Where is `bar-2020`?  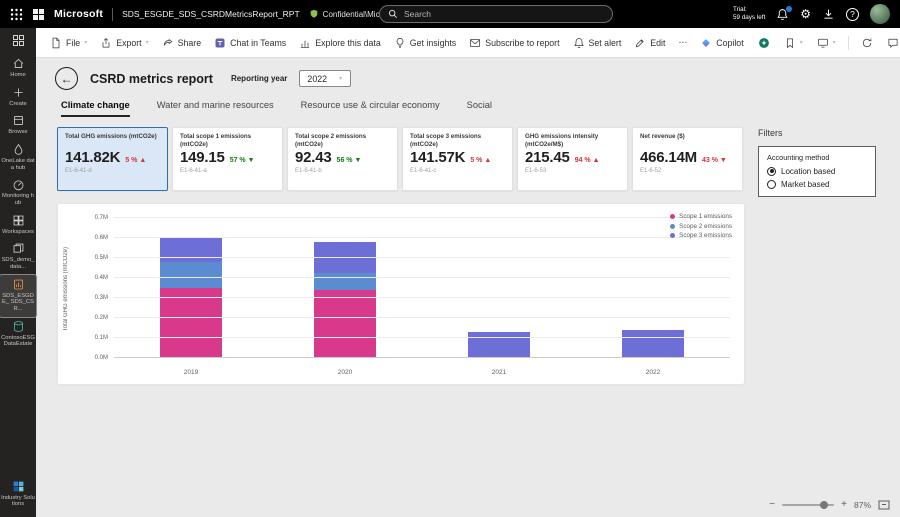
bar-2020 is located at coordinates (345, 300).